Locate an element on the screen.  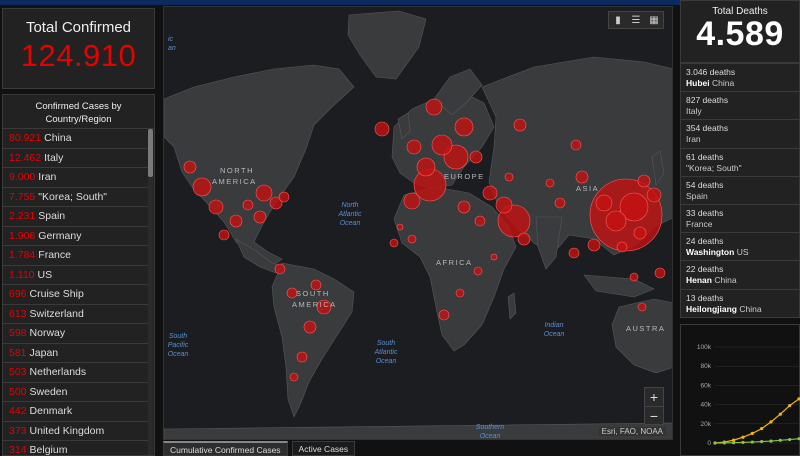
country-list-item: 581 Japan is located at coordinates (75, 353).